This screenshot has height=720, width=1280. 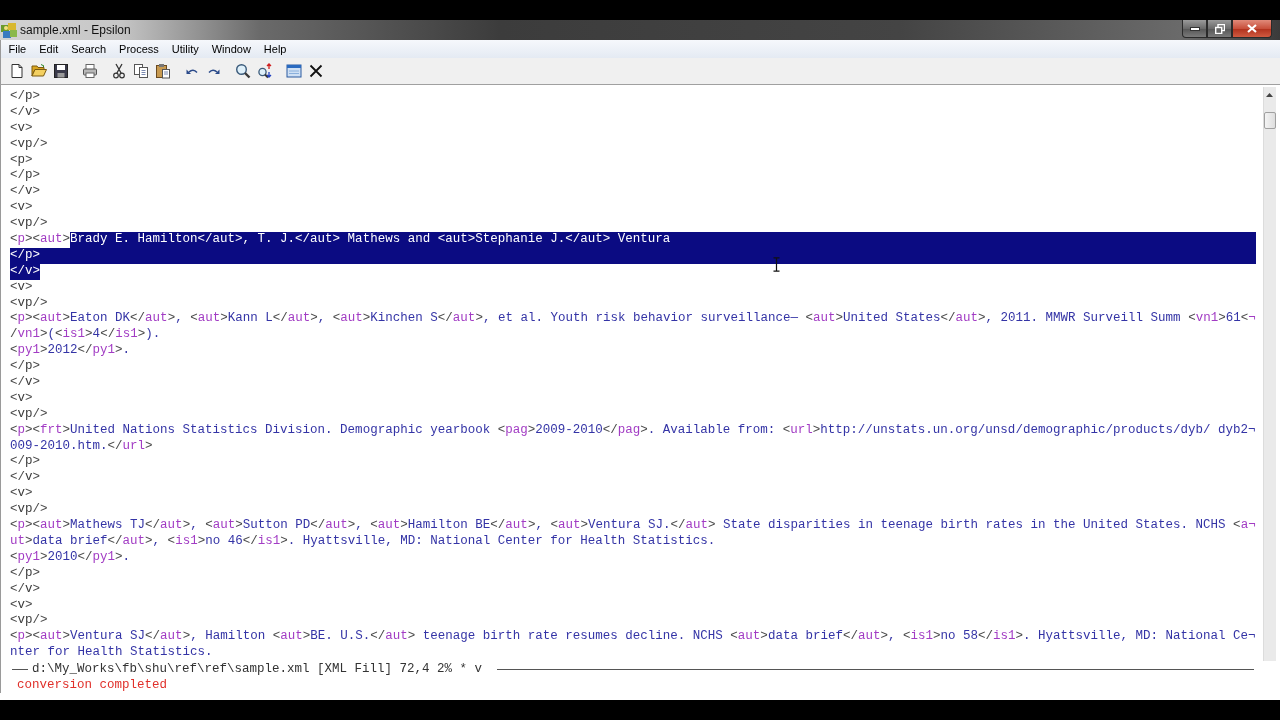 I want to click on new-file-icon, so click(x=17, y=71).